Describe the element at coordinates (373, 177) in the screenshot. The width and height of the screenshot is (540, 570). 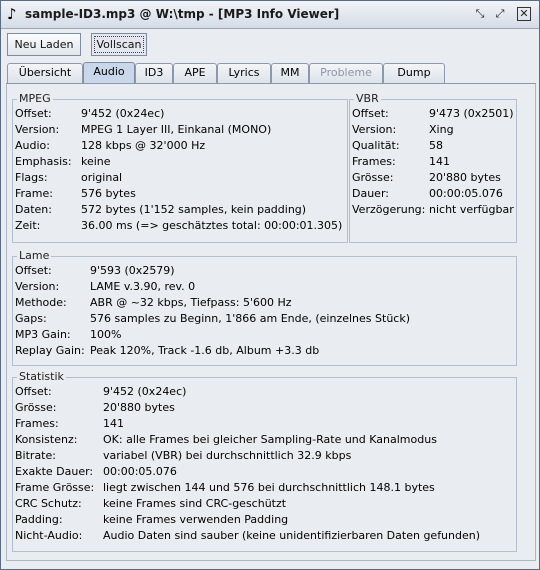
I see `vbr-label: Grösse:` at that location.